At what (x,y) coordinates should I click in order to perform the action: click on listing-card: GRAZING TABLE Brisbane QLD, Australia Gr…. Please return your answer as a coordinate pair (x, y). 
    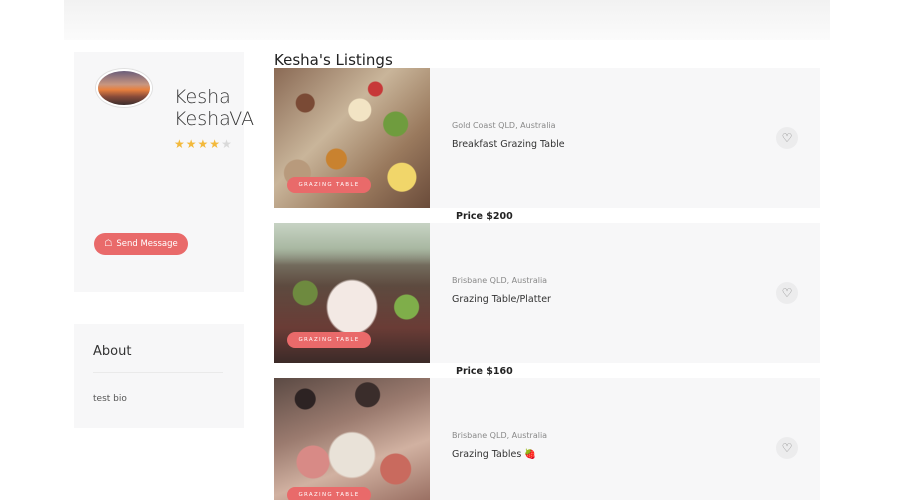
    Looking at the image, I should click on (547, 439).